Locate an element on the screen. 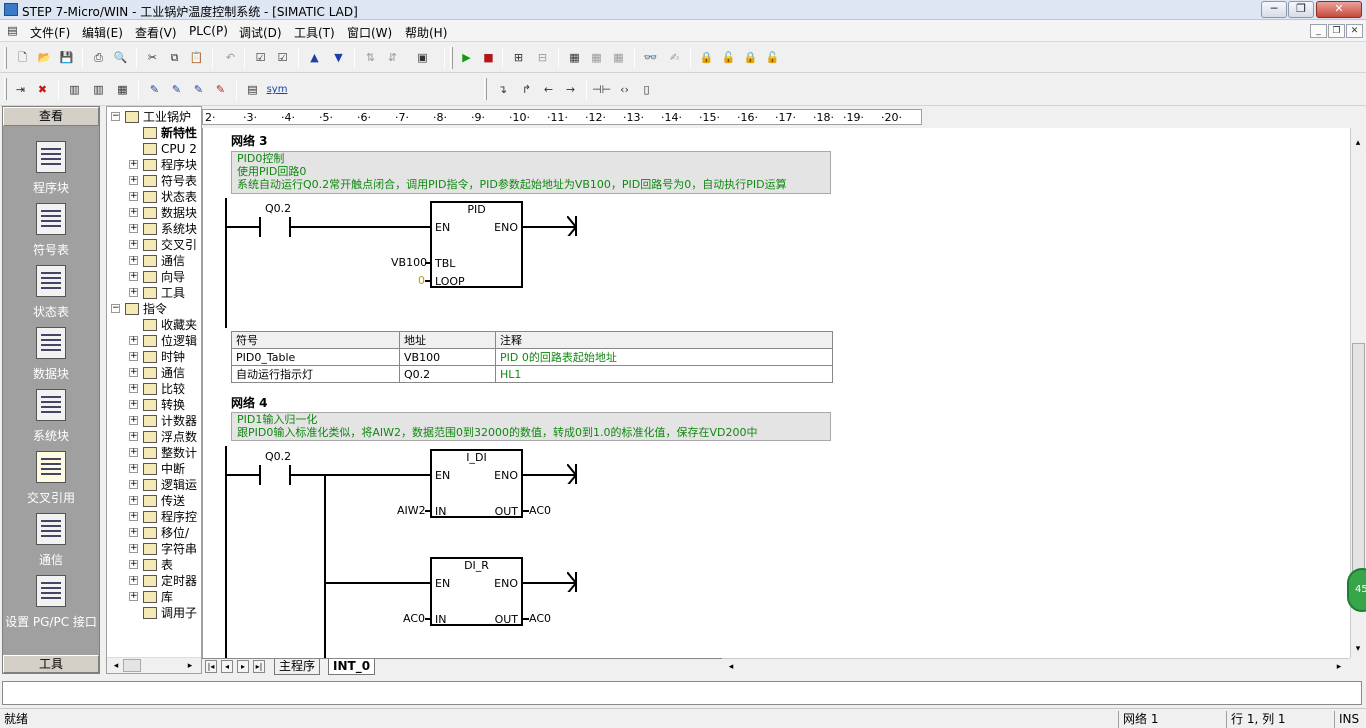 This screenshot has height=728, width=1366. insert-network-icon: ⇥ is located at coordinates (20, 89).